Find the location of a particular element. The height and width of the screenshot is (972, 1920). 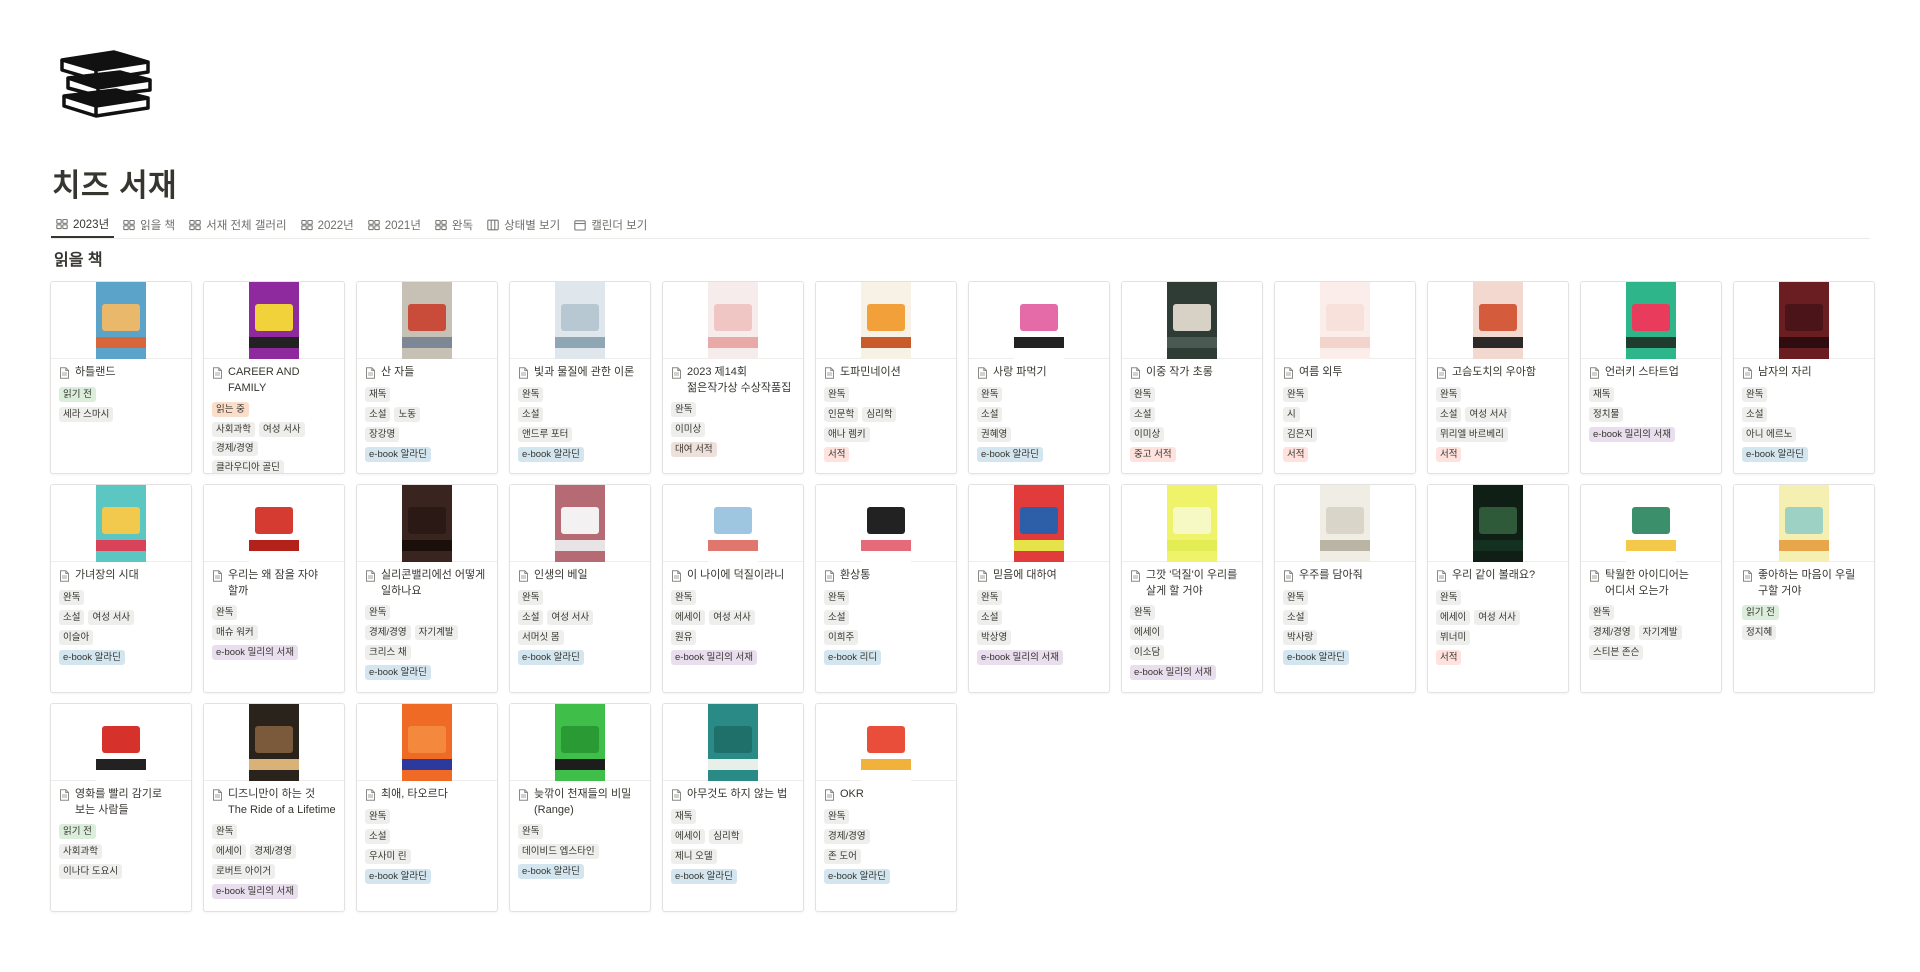

book-card: 우리 같이 볼래요? 완독 에세이 여성 서사 뷔너미 서적 is located at coordinates (1498, 588).